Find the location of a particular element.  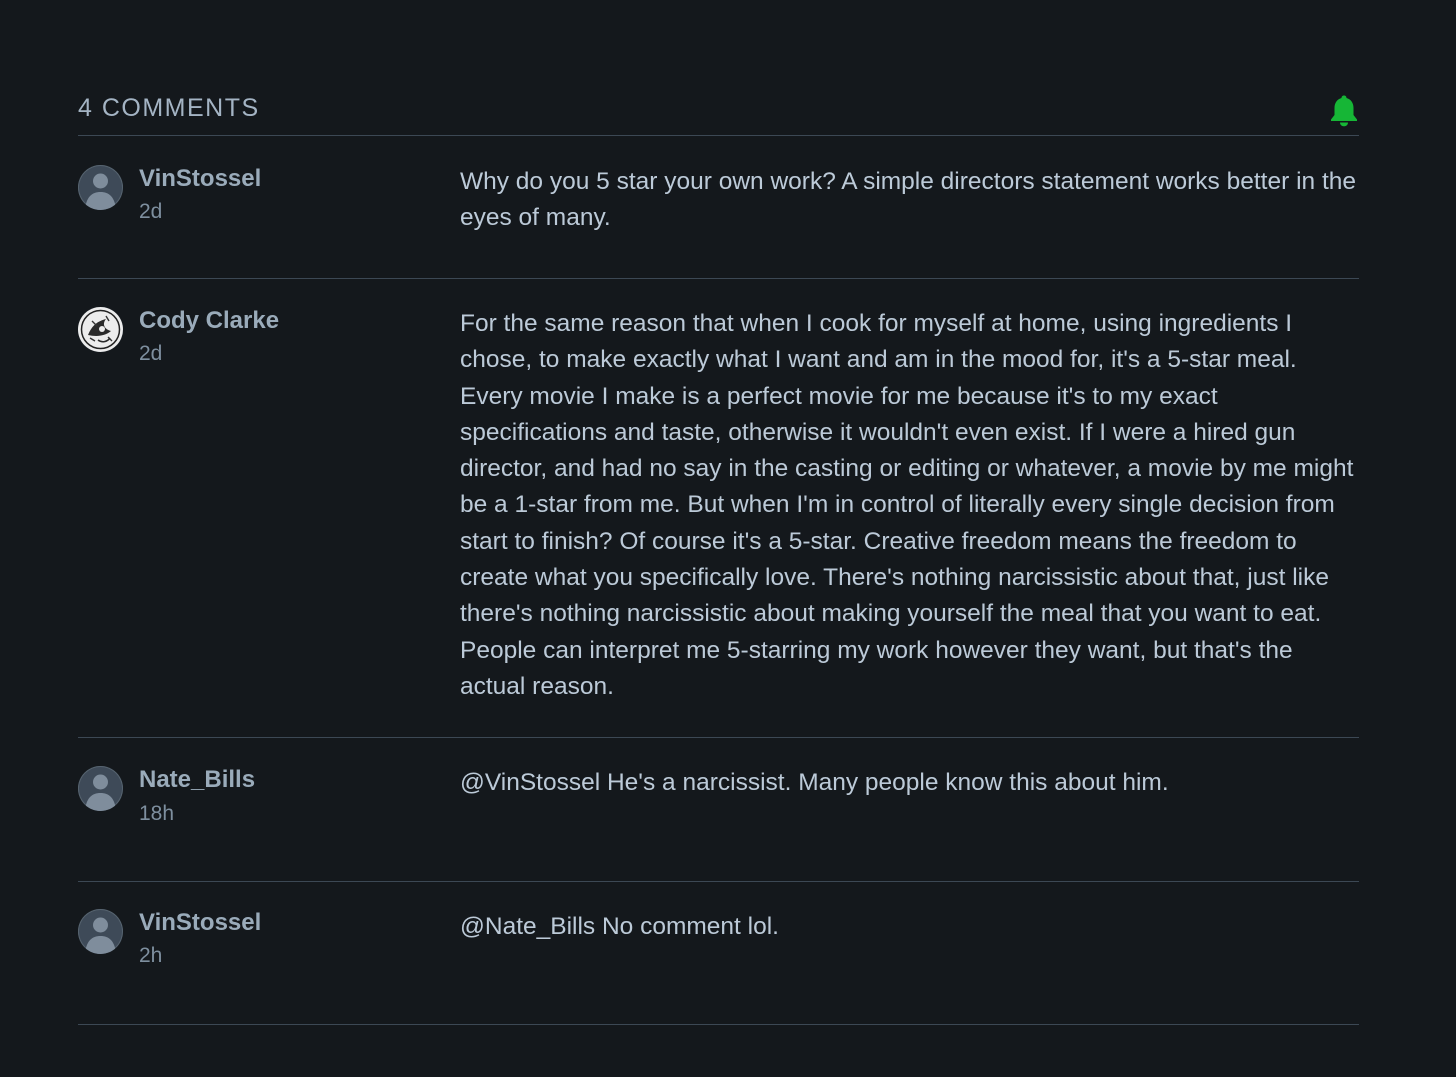

bell-icon is located at coordinates (1344, 110).